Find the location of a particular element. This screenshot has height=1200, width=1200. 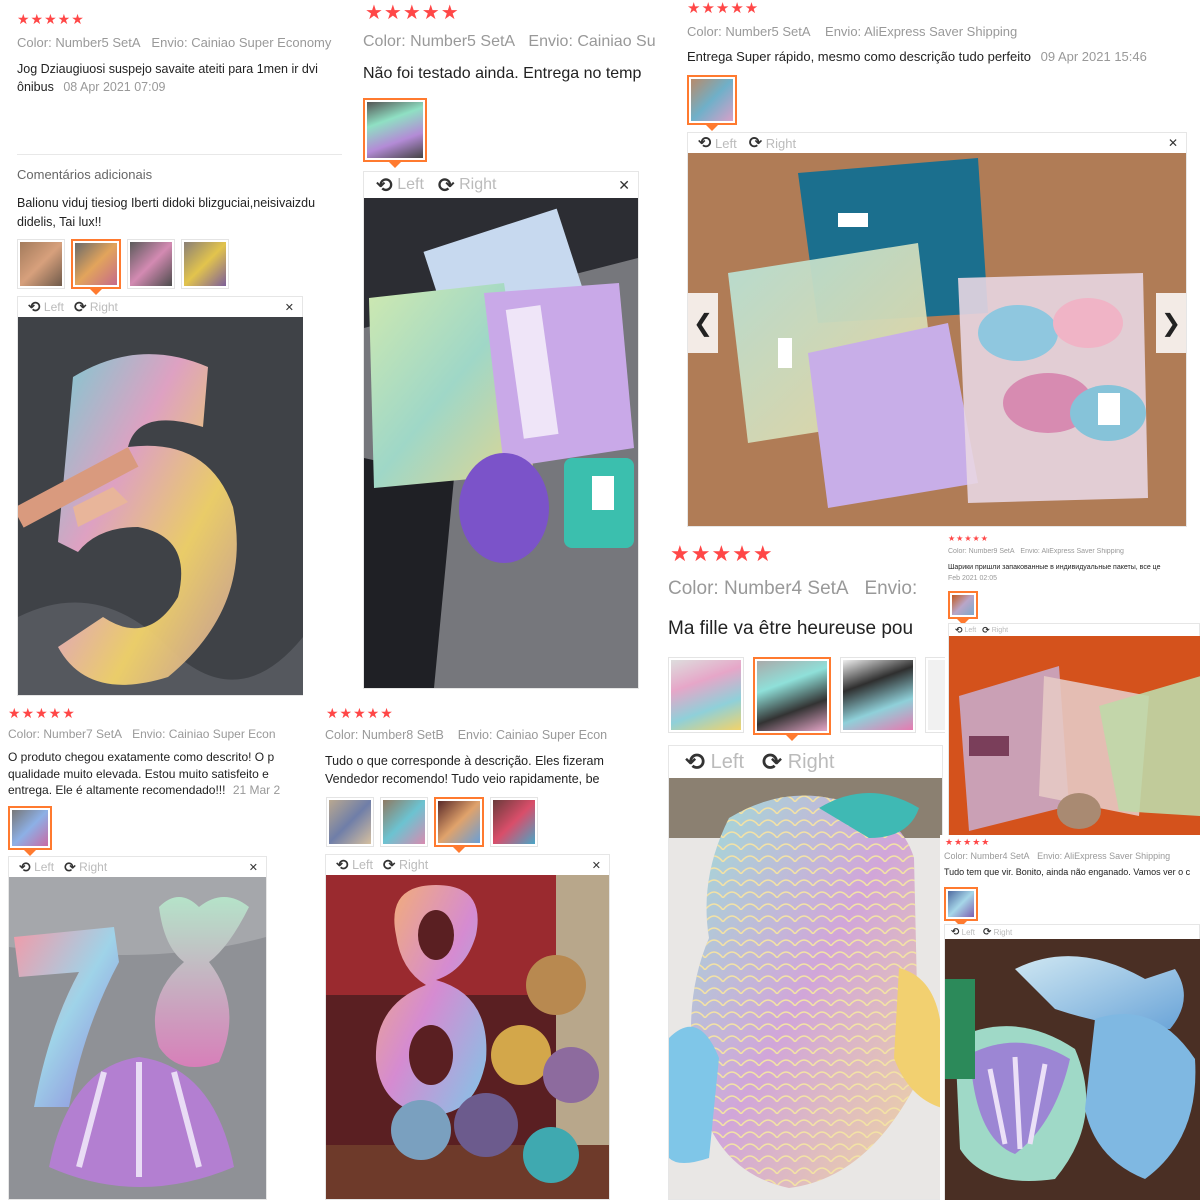

color-value: Number7 SetA is located at coordinates (83, 734).